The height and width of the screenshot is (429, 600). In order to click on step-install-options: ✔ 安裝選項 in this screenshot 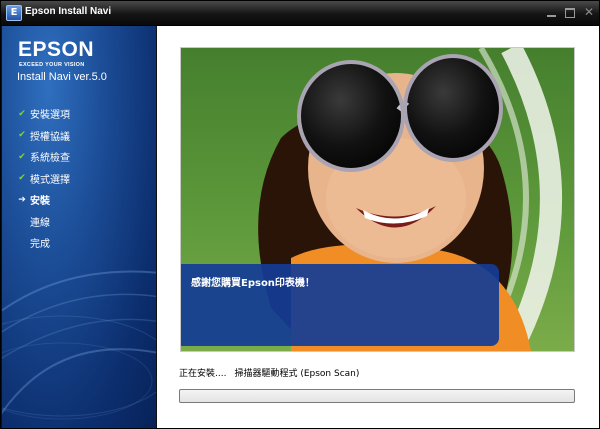, I will do `click(79, 114)`.